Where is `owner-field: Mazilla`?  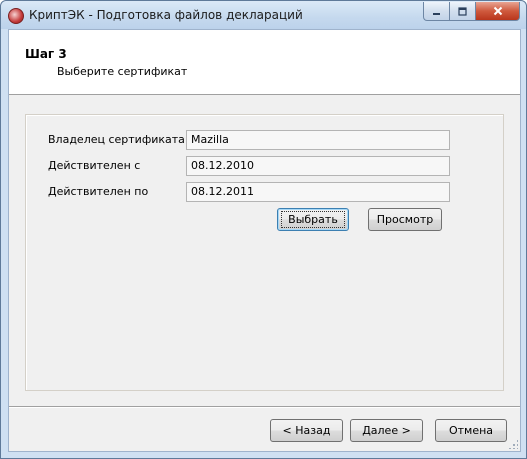 owner-field: Mazilla is located at coordinates (318, 140).